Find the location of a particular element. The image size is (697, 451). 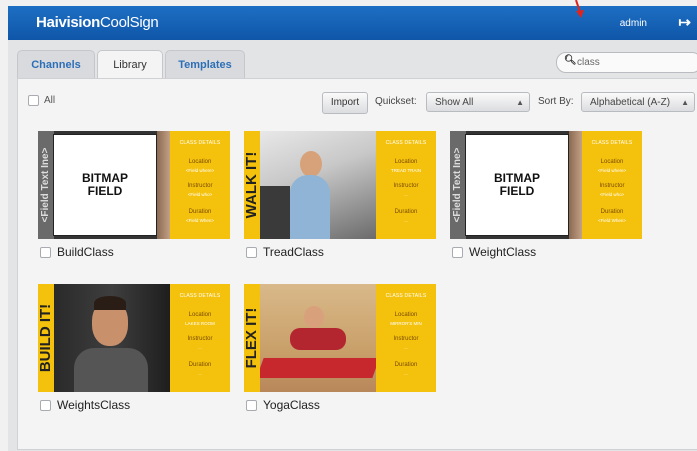

template-item-yogaclass: YogaClass is located at coordinates (283, 405).